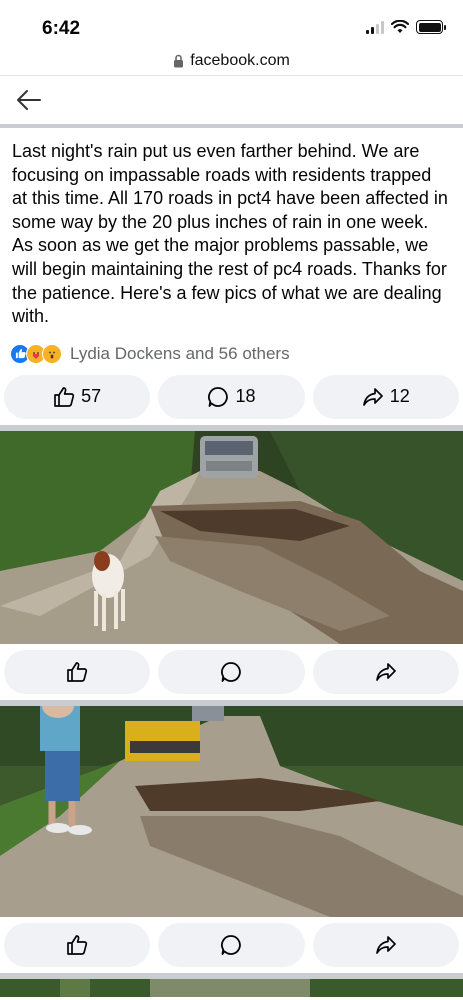 Image resolution: width=463 pixels, height=1000 pixels. I want to click on url-text: facebook.com, so click(240, 61).